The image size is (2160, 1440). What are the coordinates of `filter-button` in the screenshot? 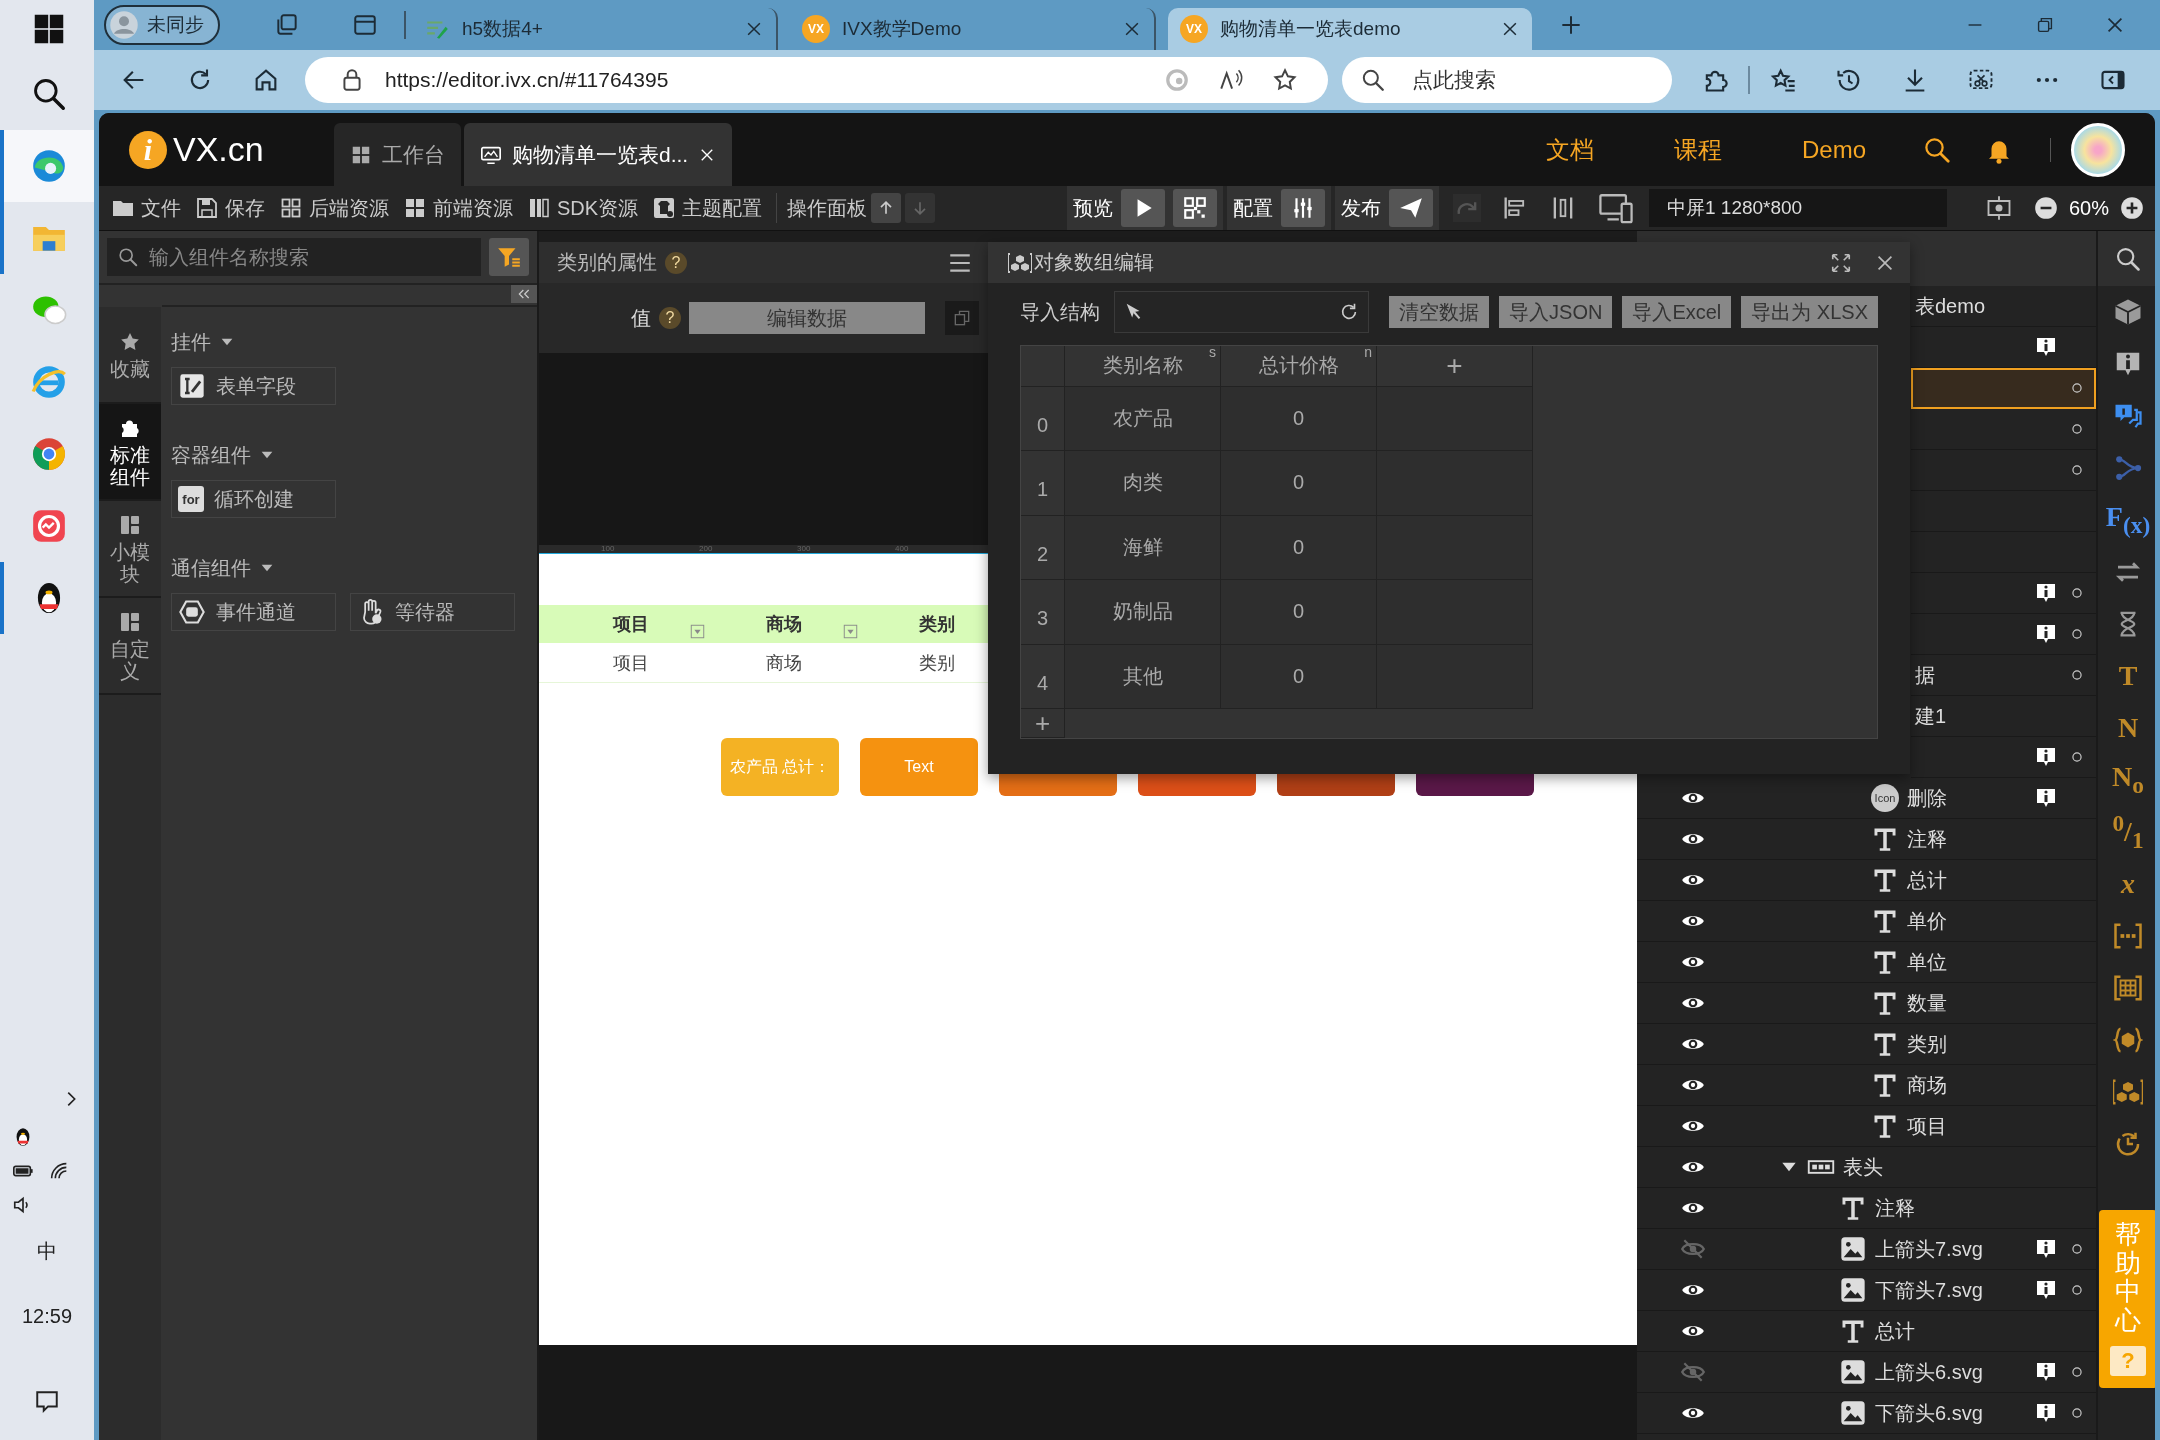 It's located at (509, 257).